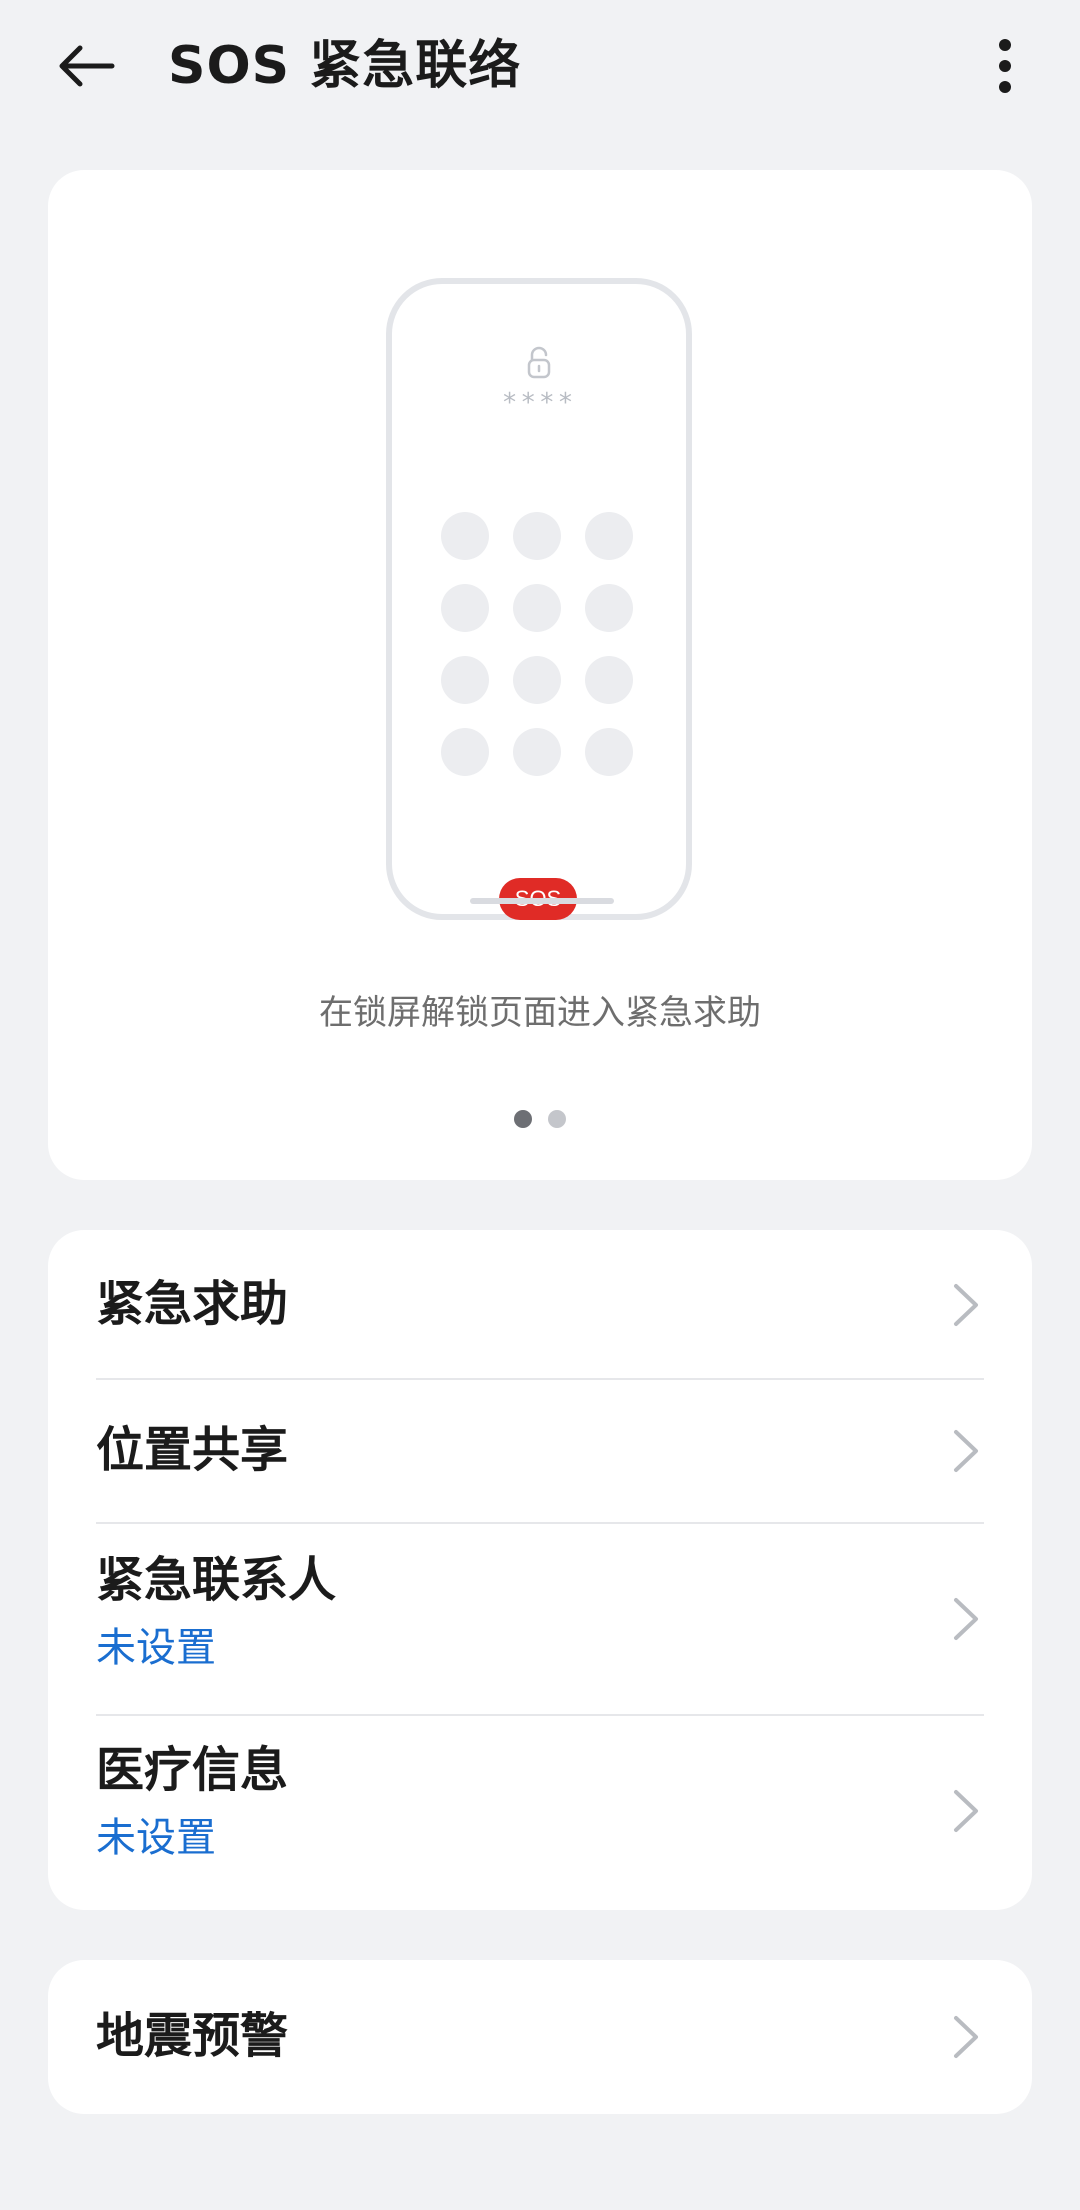  Describe the element at coordinates (540, 1452) in the screenshot. I see `list-item-location-sharing: 位置共享` at that location.